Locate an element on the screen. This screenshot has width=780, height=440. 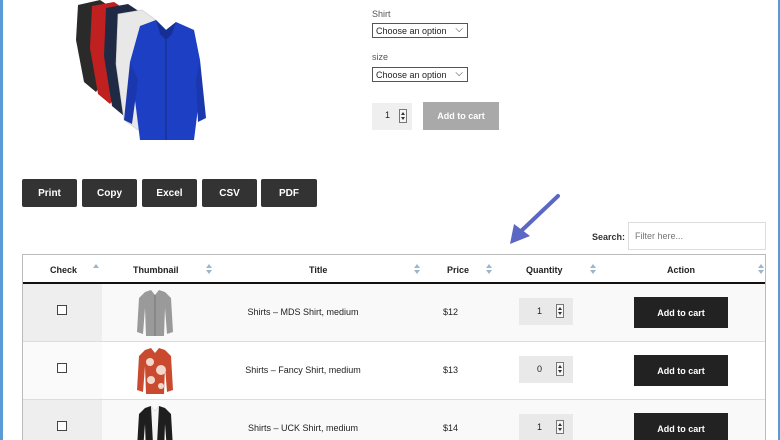
row-quantity-value: 0 is located at coordinates (540, 369).